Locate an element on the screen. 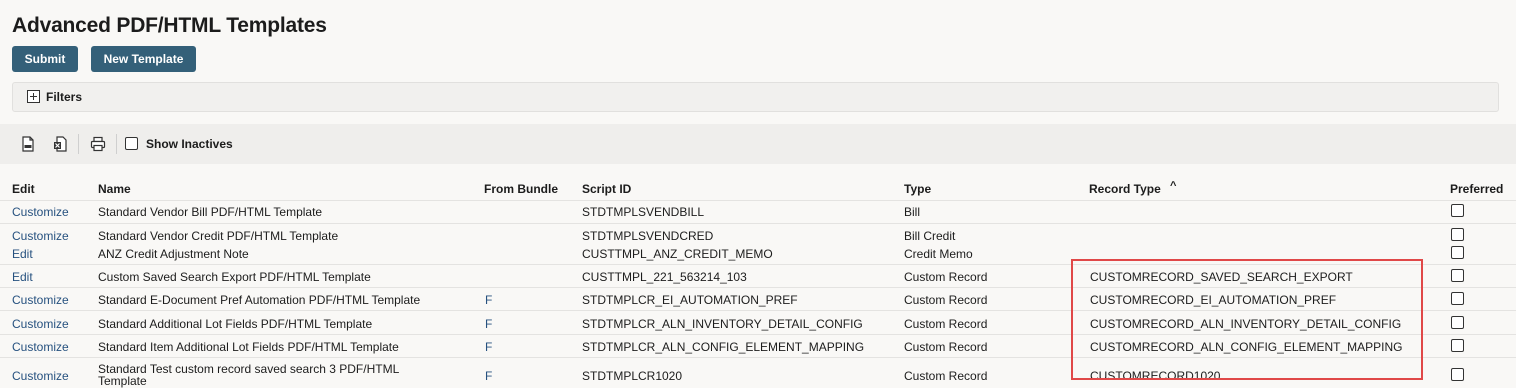 This screenshot has width=1516, height=388. custom-record-type: CUSTOMRECORD_SAVED_SEARCH_EXPORT is located at coordinates (1221, 277).